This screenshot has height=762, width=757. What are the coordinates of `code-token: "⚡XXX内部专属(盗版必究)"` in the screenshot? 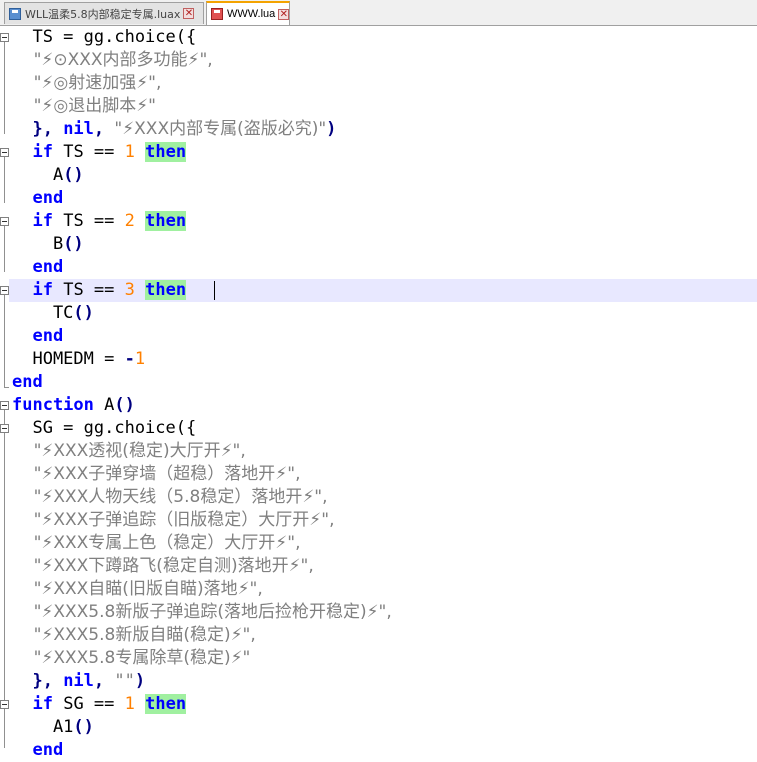 It's located at (220, 129).